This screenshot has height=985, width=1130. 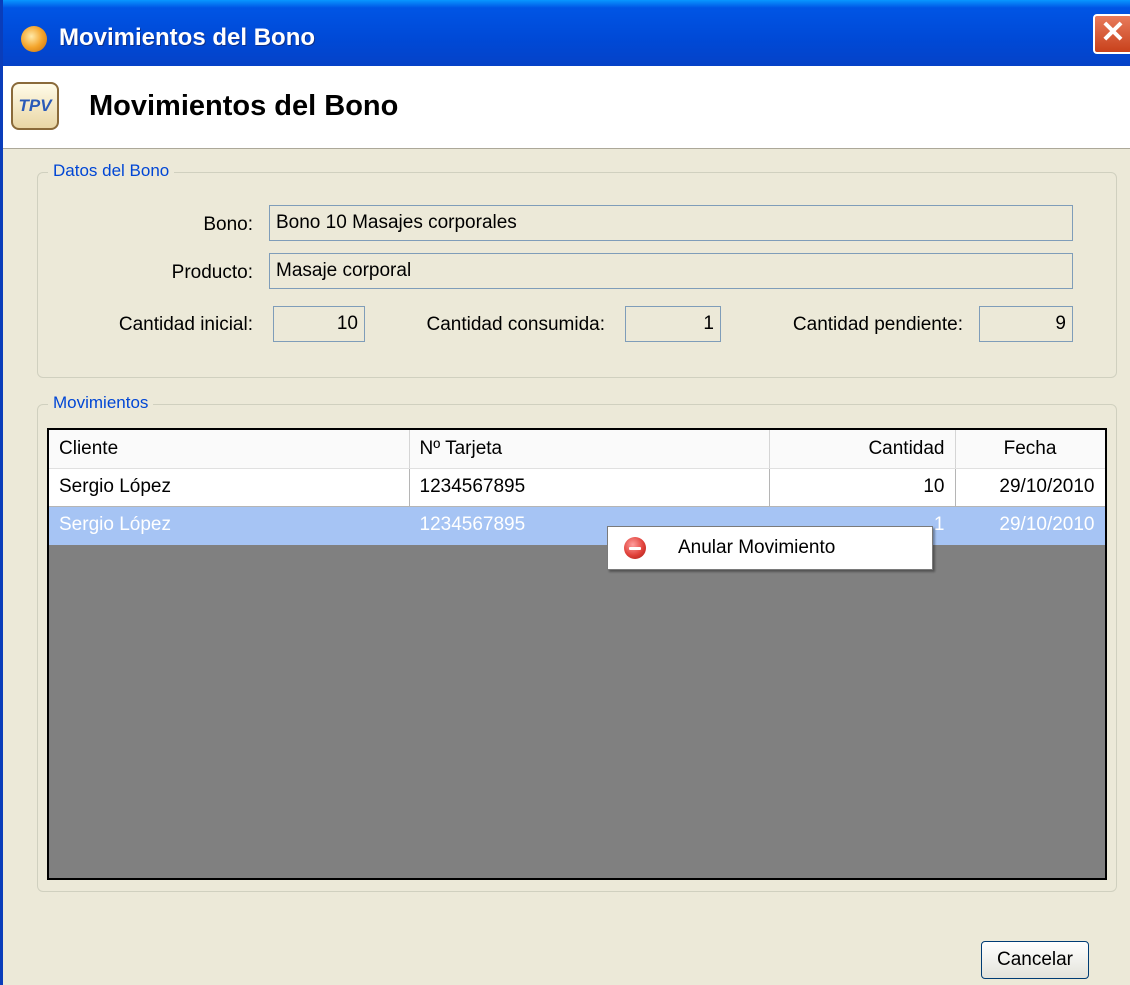 I want to click on producto-label: Producto:, so click(x=212, y=272).